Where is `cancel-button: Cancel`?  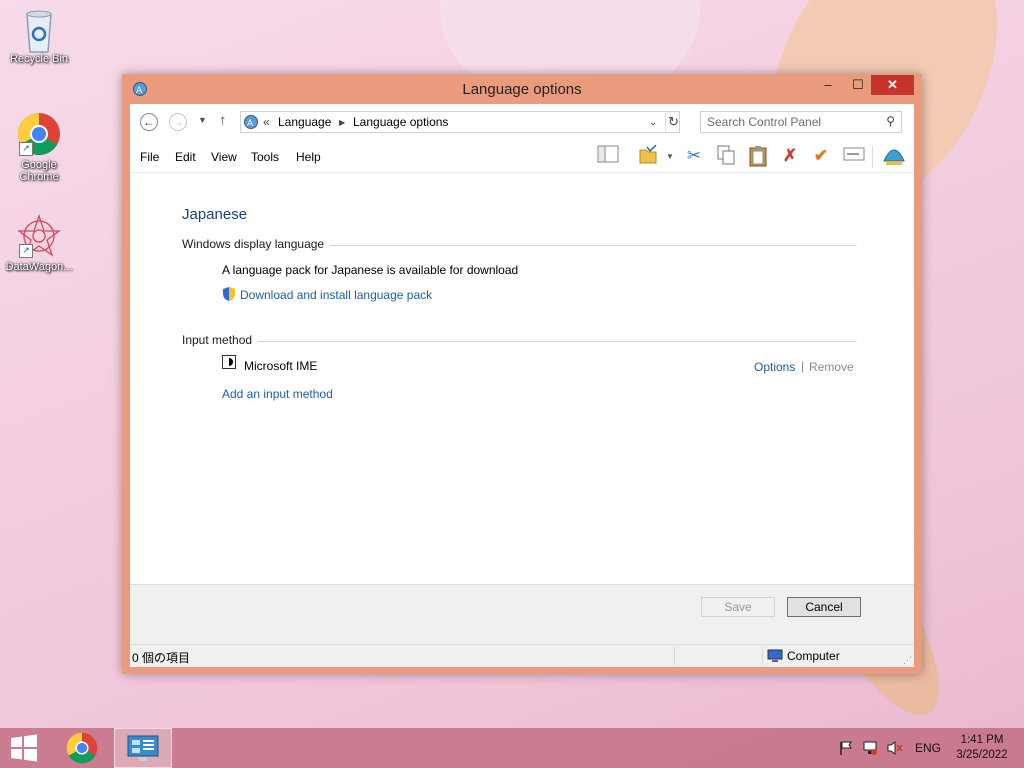
cancel-button: Cancel is located at coordinates (824, 607).